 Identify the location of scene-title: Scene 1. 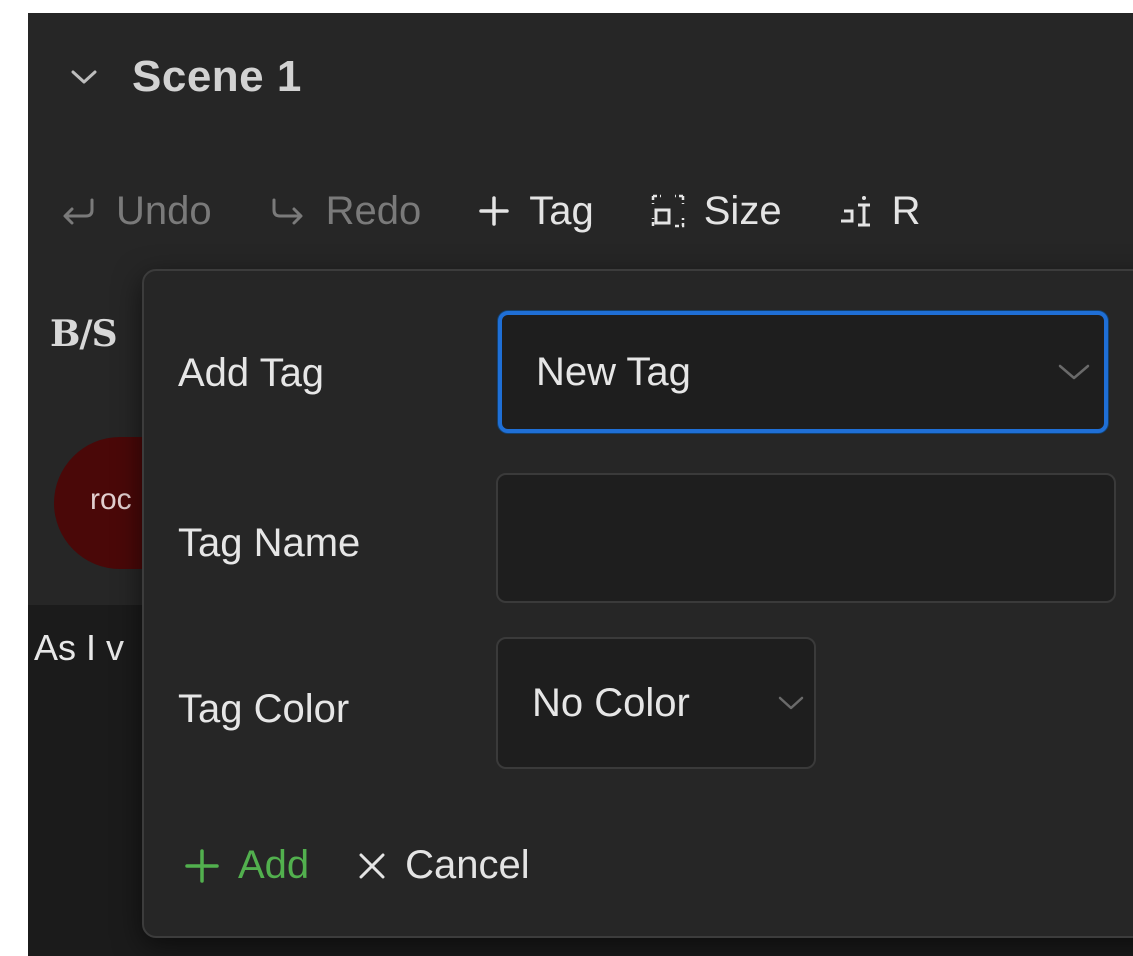
(217, 76).